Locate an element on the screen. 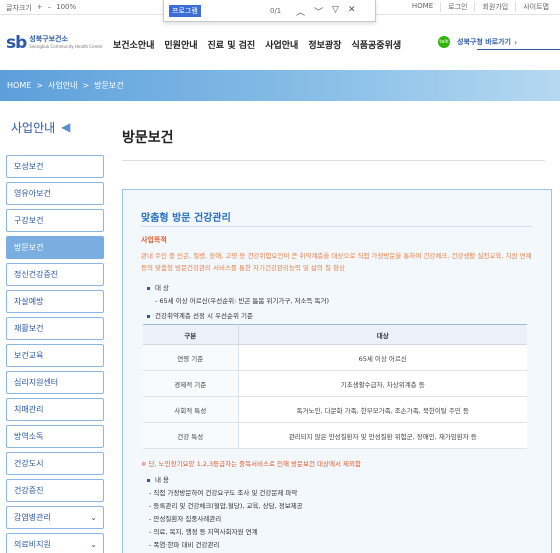 The width and height of the screenshot is (560, 553). font-increase-button: + is located at coordinates (40, 8).